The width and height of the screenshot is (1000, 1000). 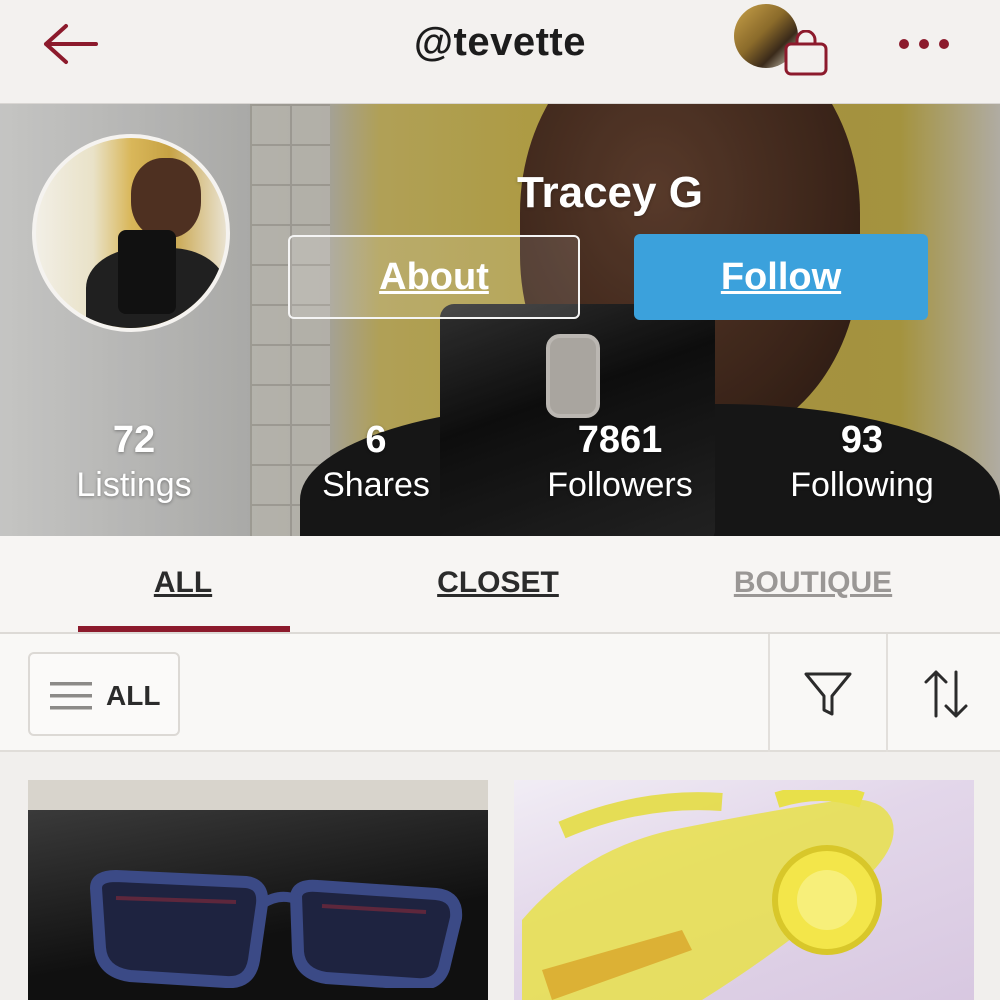 What do you see at coordinates (134, 440) in the screenshot?
I see `stat-value: 72` at bounding box center [134, 440].